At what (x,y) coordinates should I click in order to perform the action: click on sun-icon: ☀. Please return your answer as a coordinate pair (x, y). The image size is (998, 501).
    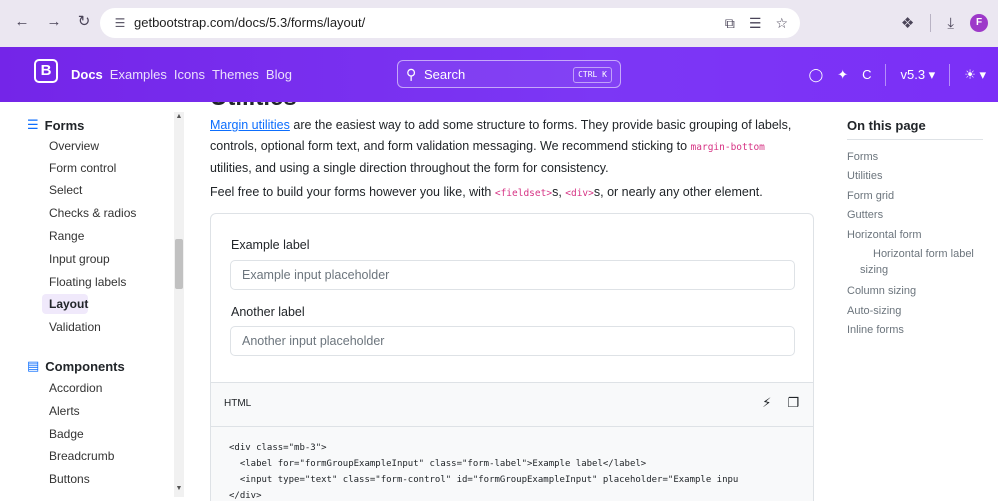
    Looking at the image, I should click on (970, 74).